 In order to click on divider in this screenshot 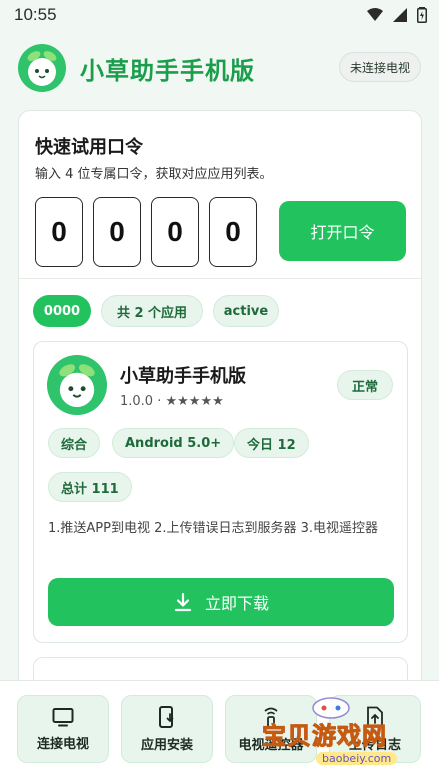, I will do `click(220, 278)`.